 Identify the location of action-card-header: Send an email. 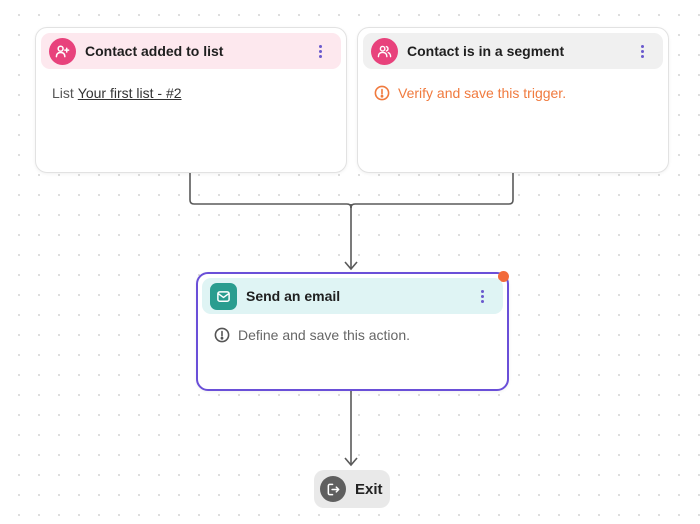
(352, 296).